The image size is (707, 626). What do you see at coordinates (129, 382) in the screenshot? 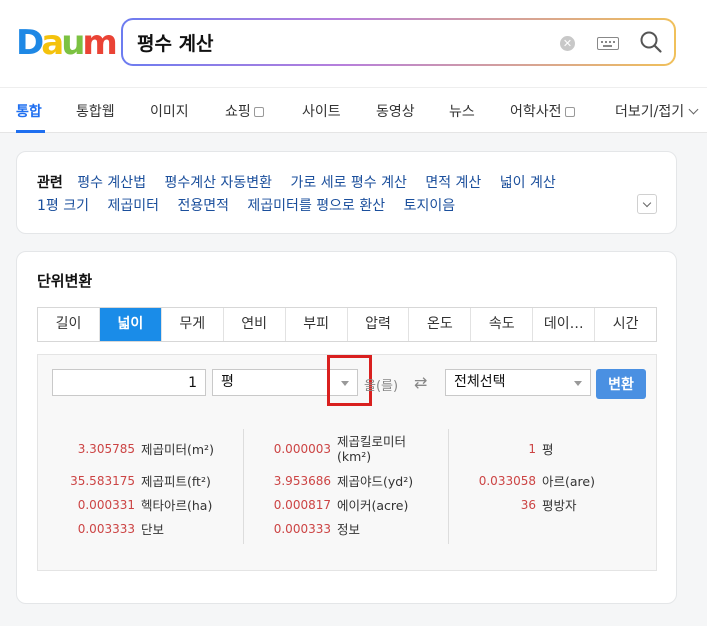
I see `amount-input` at bounding box center [129, 382].